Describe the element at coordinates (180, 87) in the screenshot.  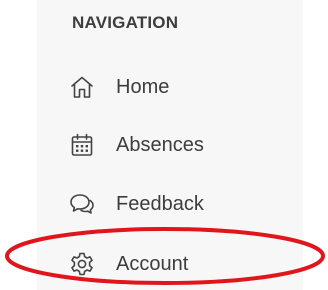
I see `nav-item-home: Home` at that location.